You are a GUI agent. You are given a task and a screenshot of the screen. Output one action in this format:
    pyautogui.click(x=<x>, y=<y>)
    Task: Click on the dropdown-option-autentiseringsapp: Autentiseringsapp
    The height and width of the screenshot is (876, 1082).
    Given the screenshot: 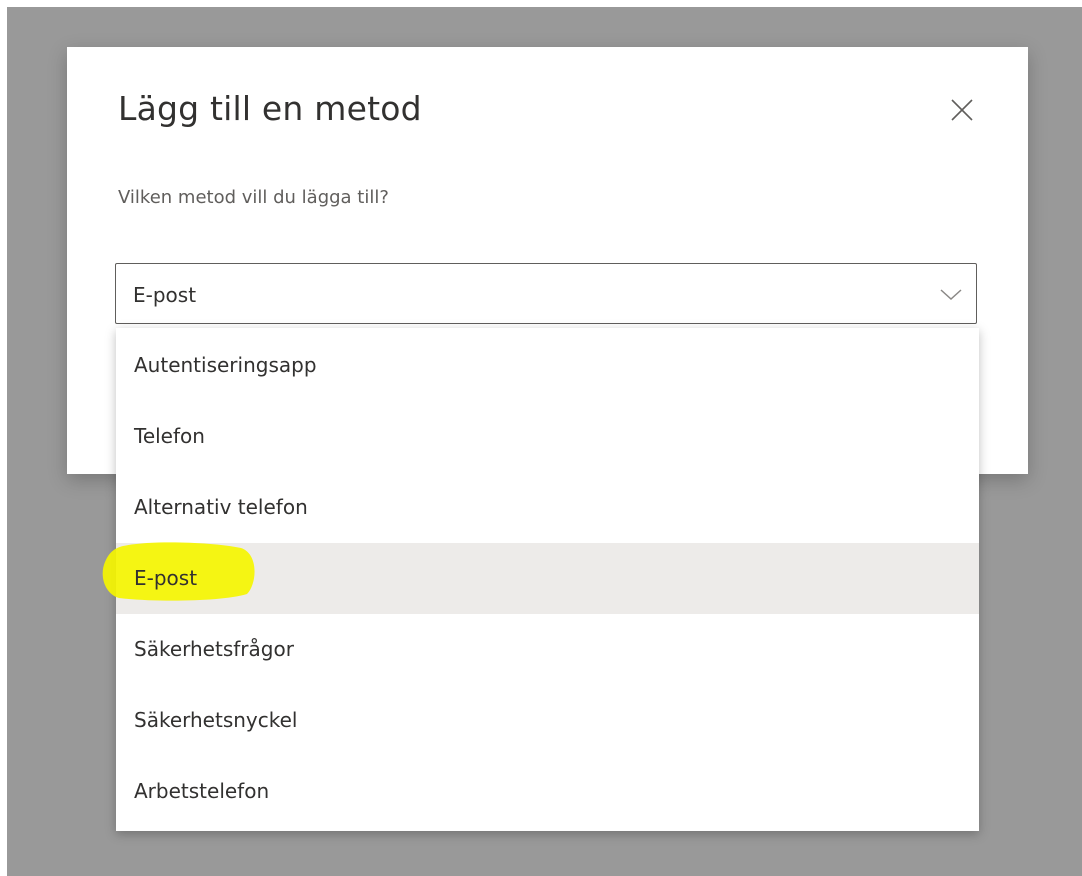 What is the action you would take?
    pyautogui.click(x=547, y=365)
    